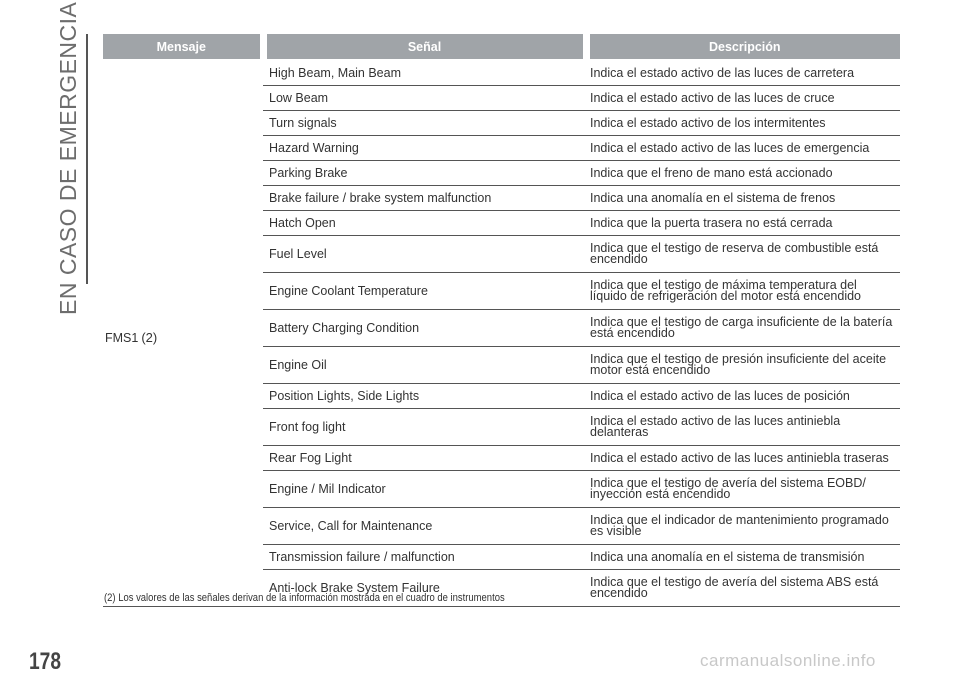  Describe the element at coordinates (424, 526) in the screenshot. I see `signal-cell: Service, Call for Maintenance` at that location.